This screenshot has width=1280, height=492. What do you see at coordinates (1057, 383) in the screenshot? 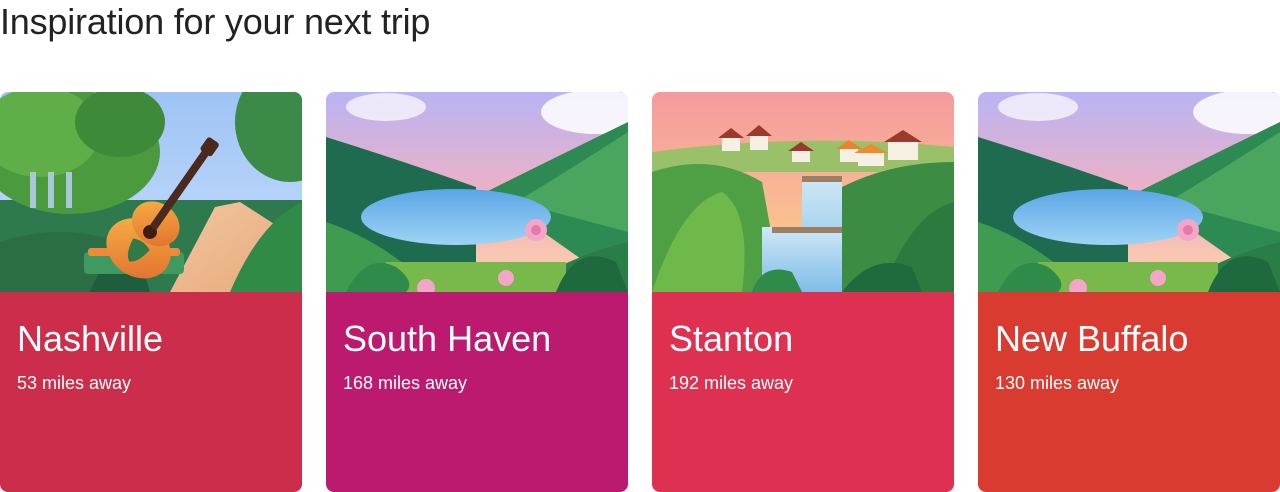
I see `card-distance: 130 miles away` at bounding box center [1057, 383].